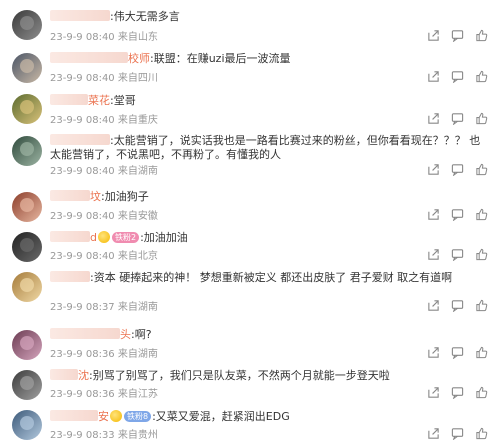  I want to click on comment-body: 校师:联盟：在赚uzi最后一波流量, so click(269, 59).